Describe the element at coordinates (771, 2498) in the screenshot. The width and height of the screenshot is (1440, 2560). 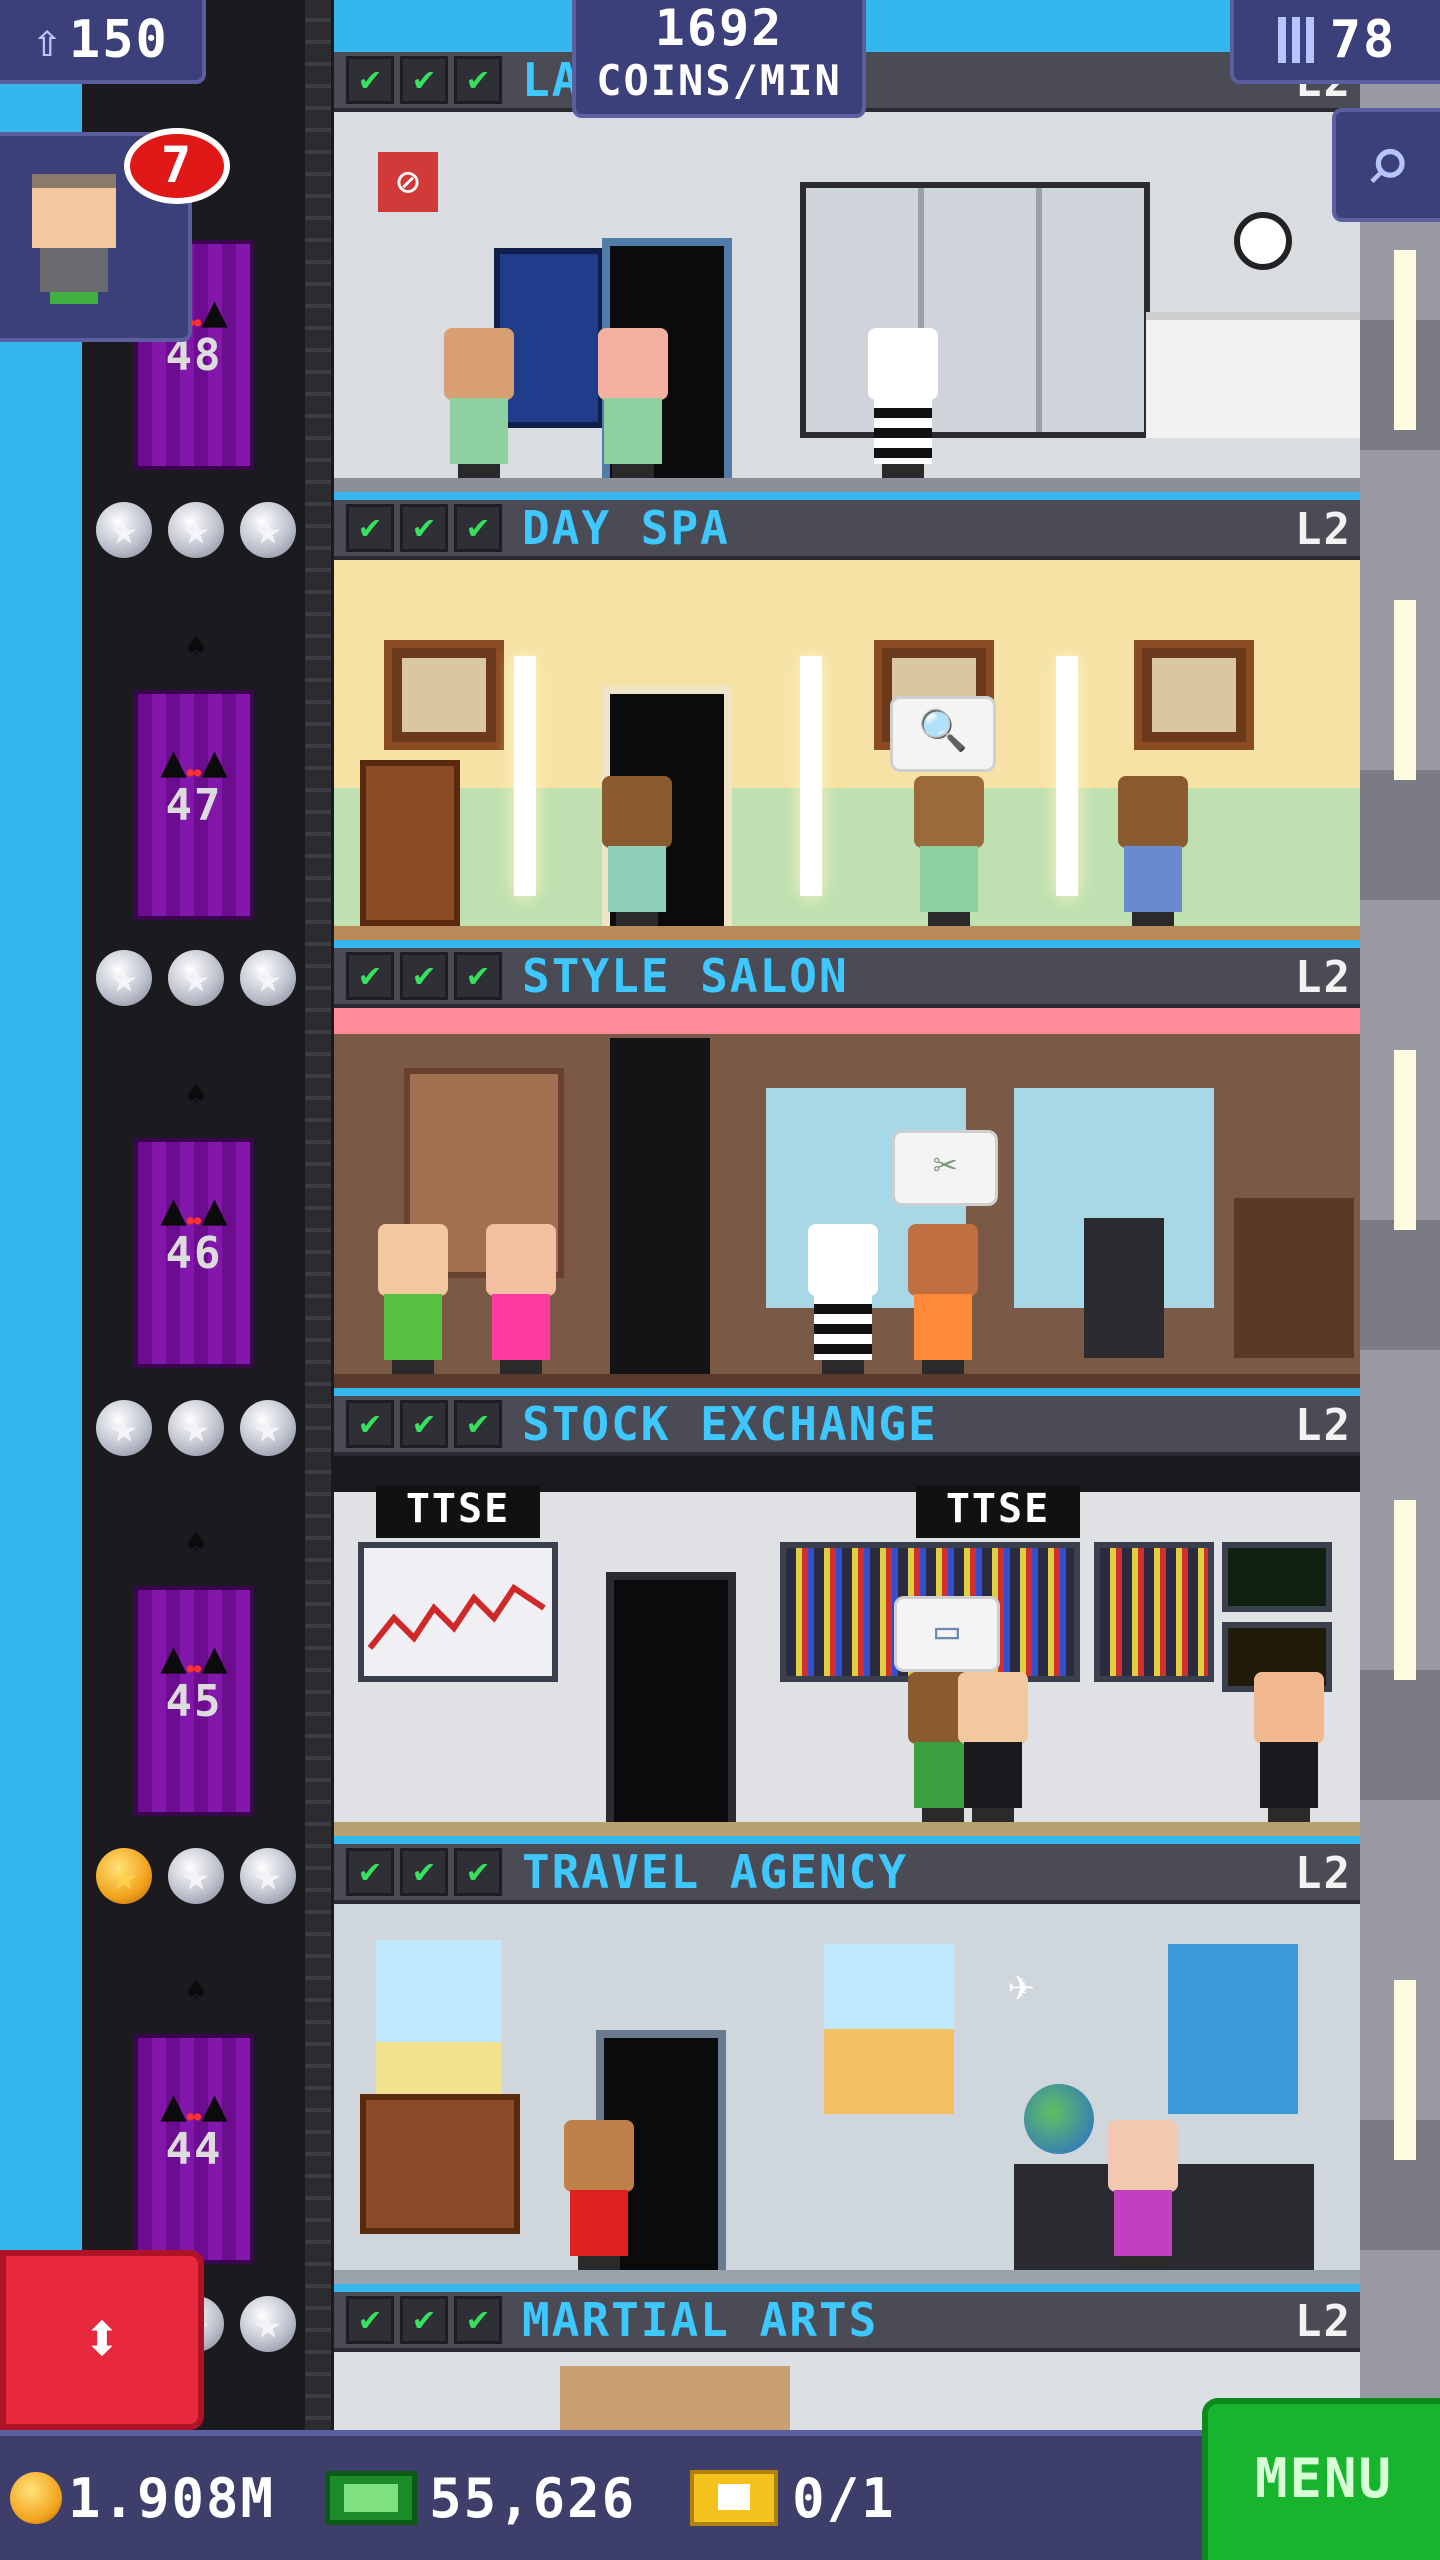
I see `tickets-stat: 0/1` at that location.